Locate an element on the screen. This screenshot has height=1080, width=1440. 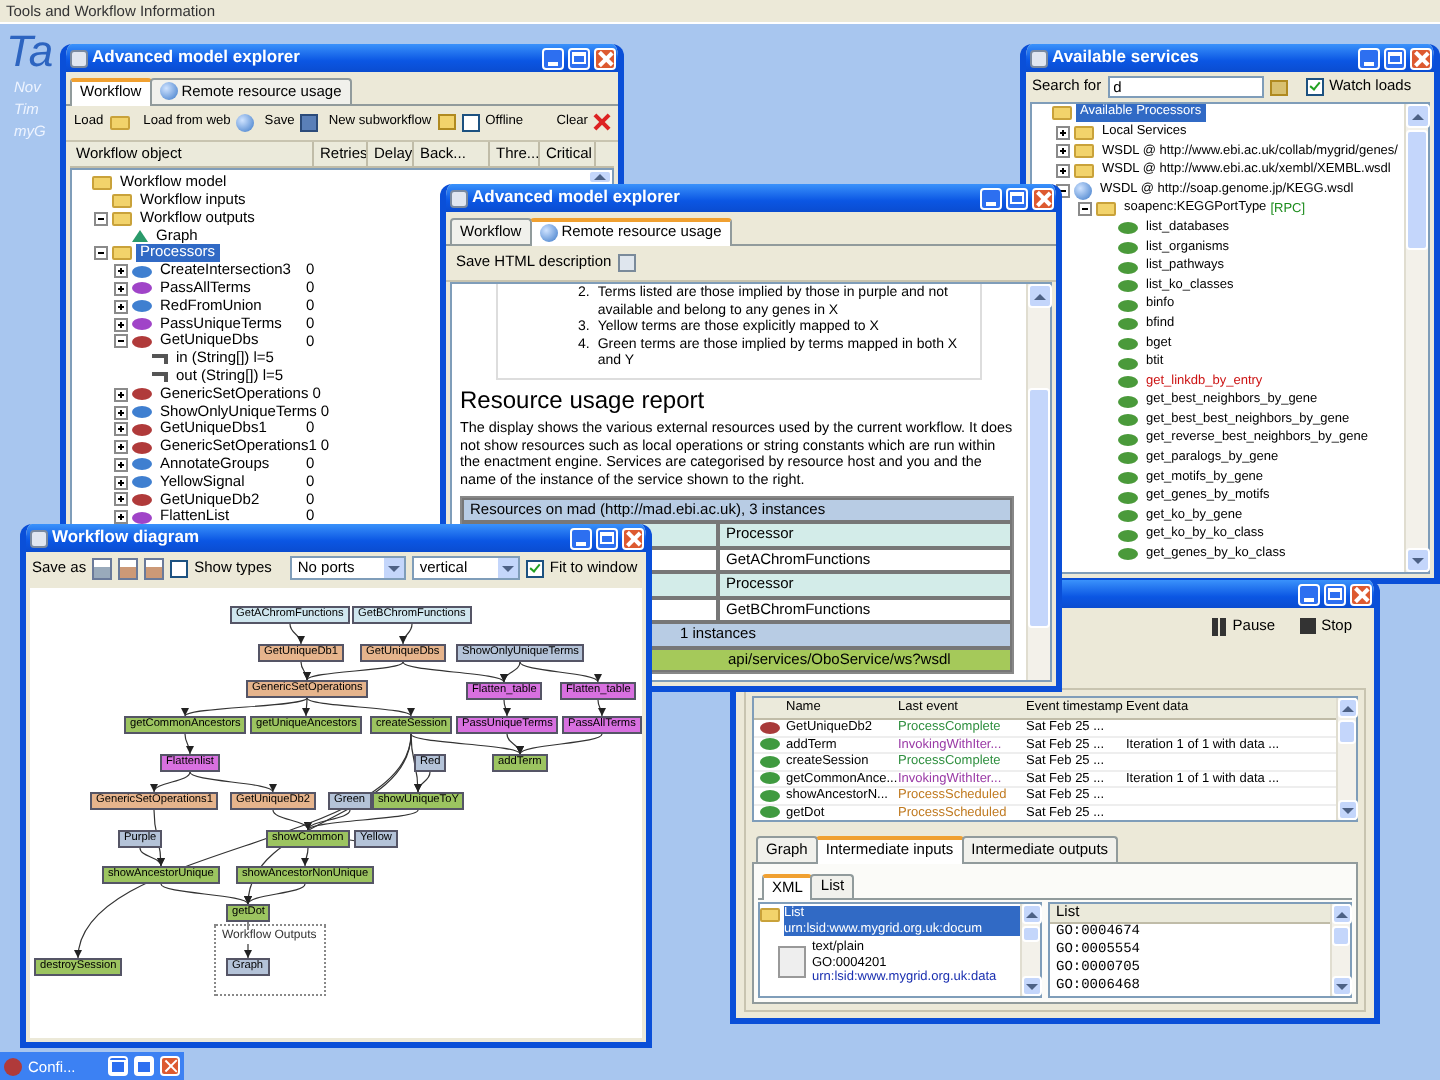
pause-icon is located at coordinates (1219, 627).